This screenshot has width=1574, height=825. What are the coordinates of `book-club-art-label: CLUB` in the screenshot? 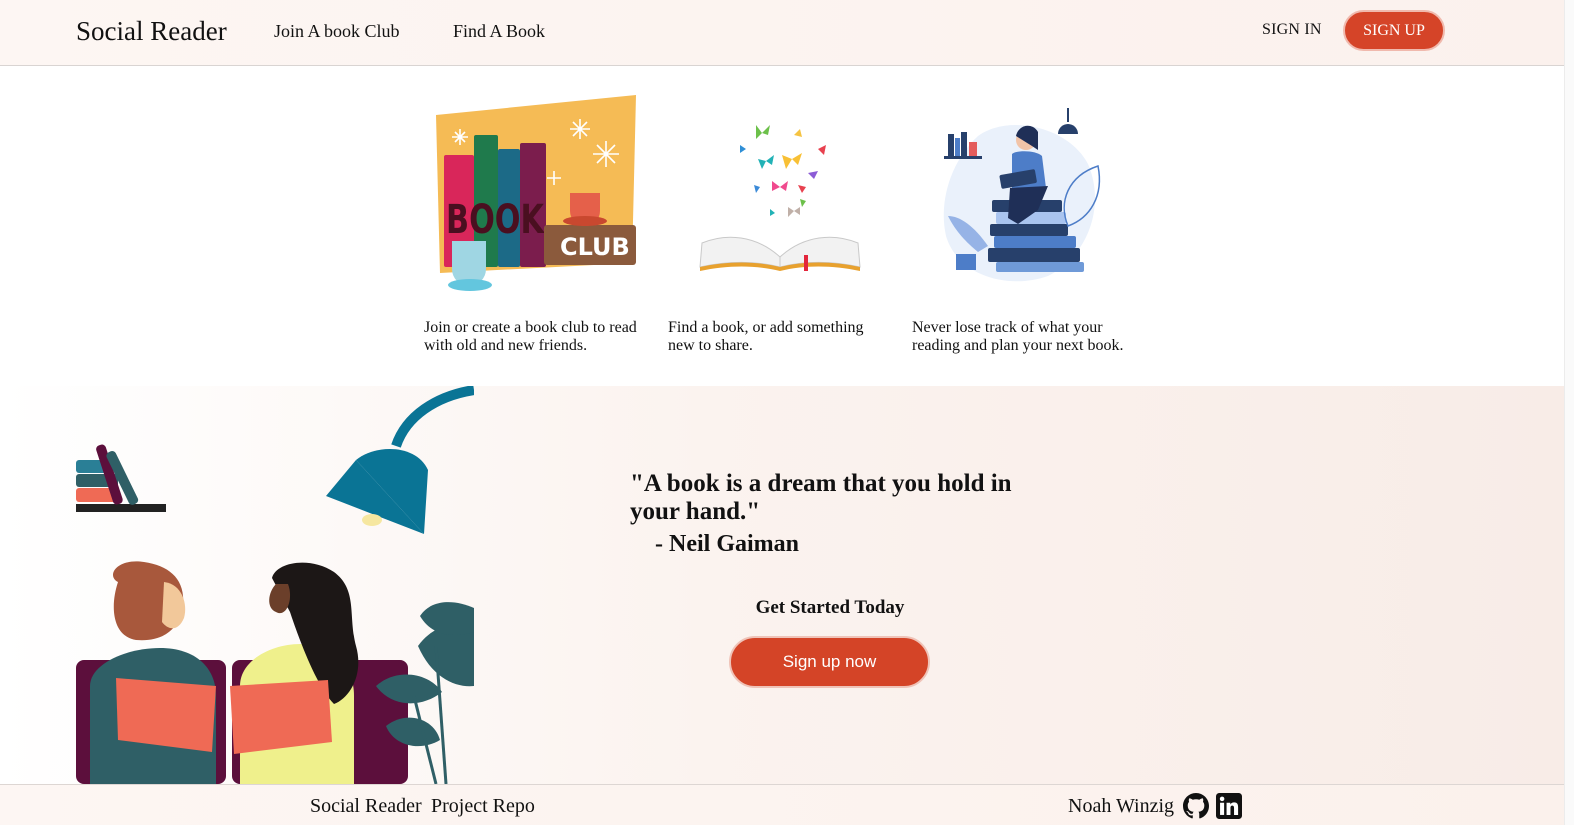 It's located at (595, 247).